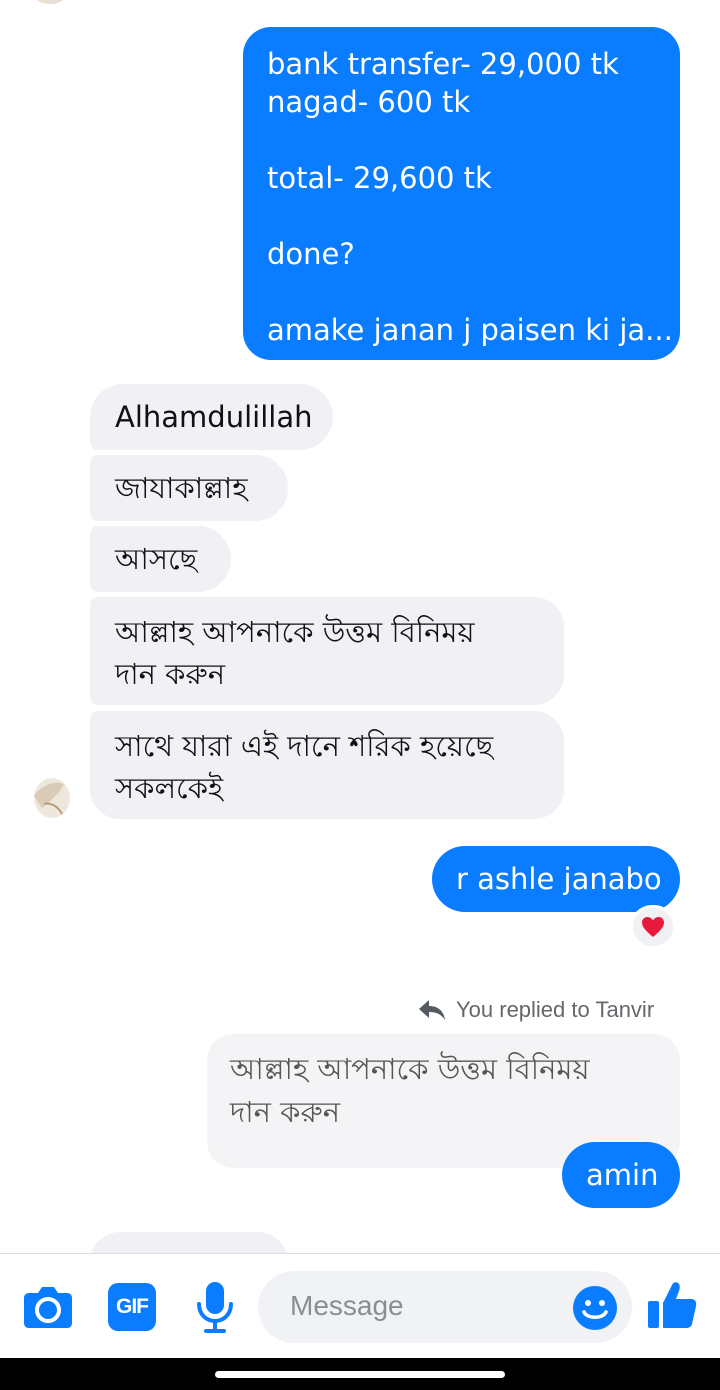  I want to click on message-input-placeholder: Message, so click(347, 1305).